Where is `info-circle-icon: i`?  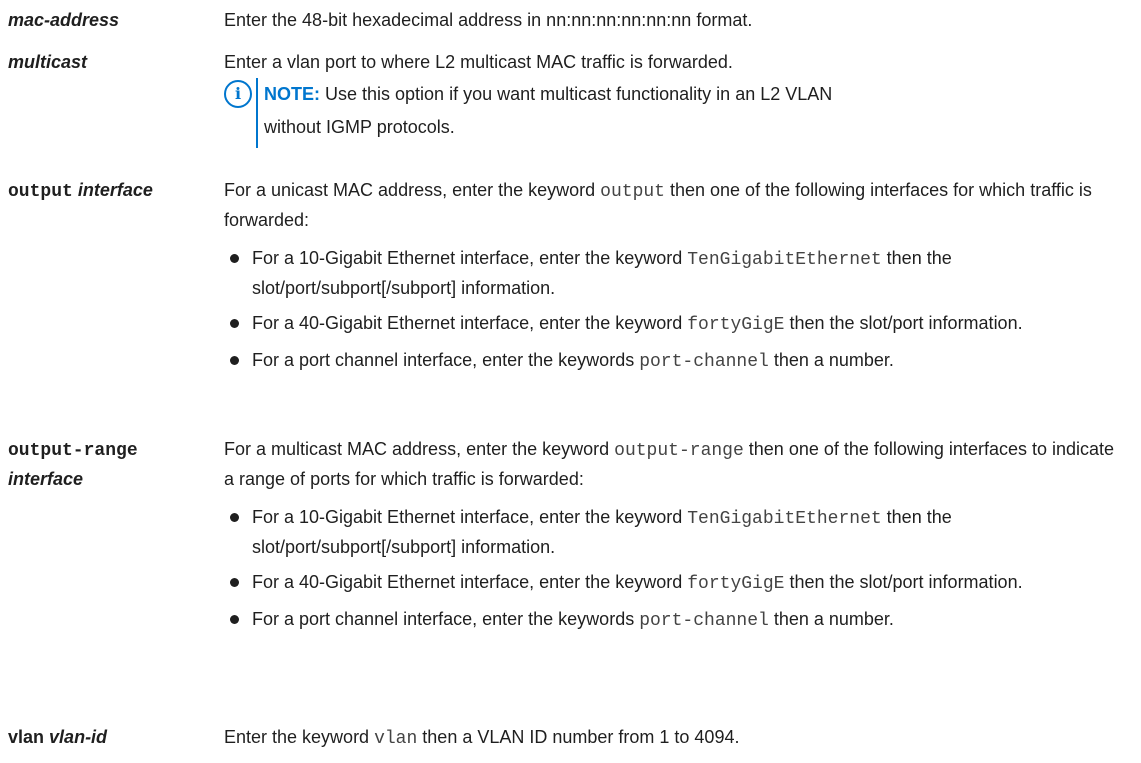
info-circle-icon: i is located at coordinates (238, 94).